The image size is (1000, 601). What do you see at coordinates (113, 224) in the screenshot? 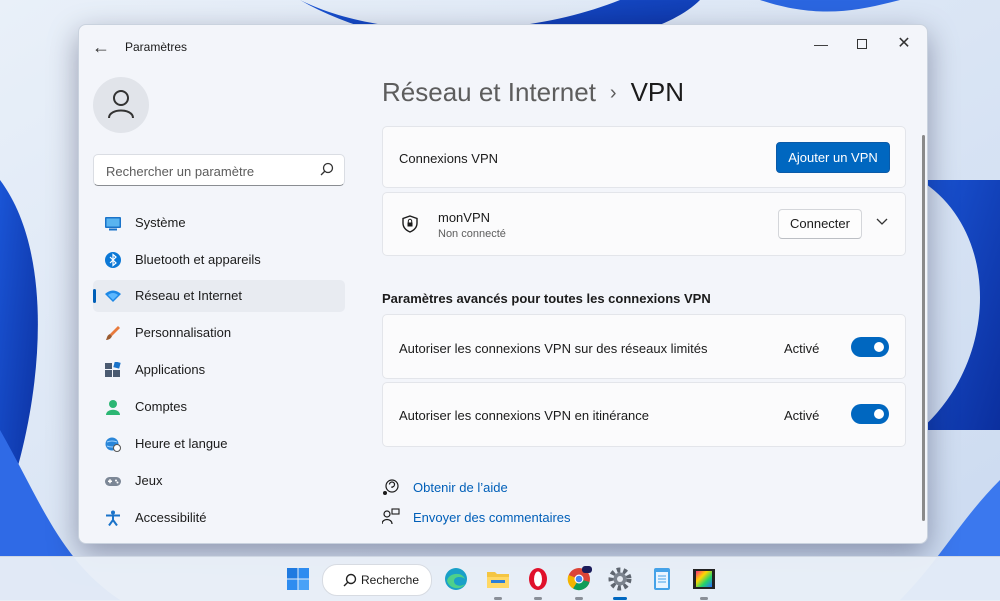
I see `system-icon` at bounding box center [113, 224].